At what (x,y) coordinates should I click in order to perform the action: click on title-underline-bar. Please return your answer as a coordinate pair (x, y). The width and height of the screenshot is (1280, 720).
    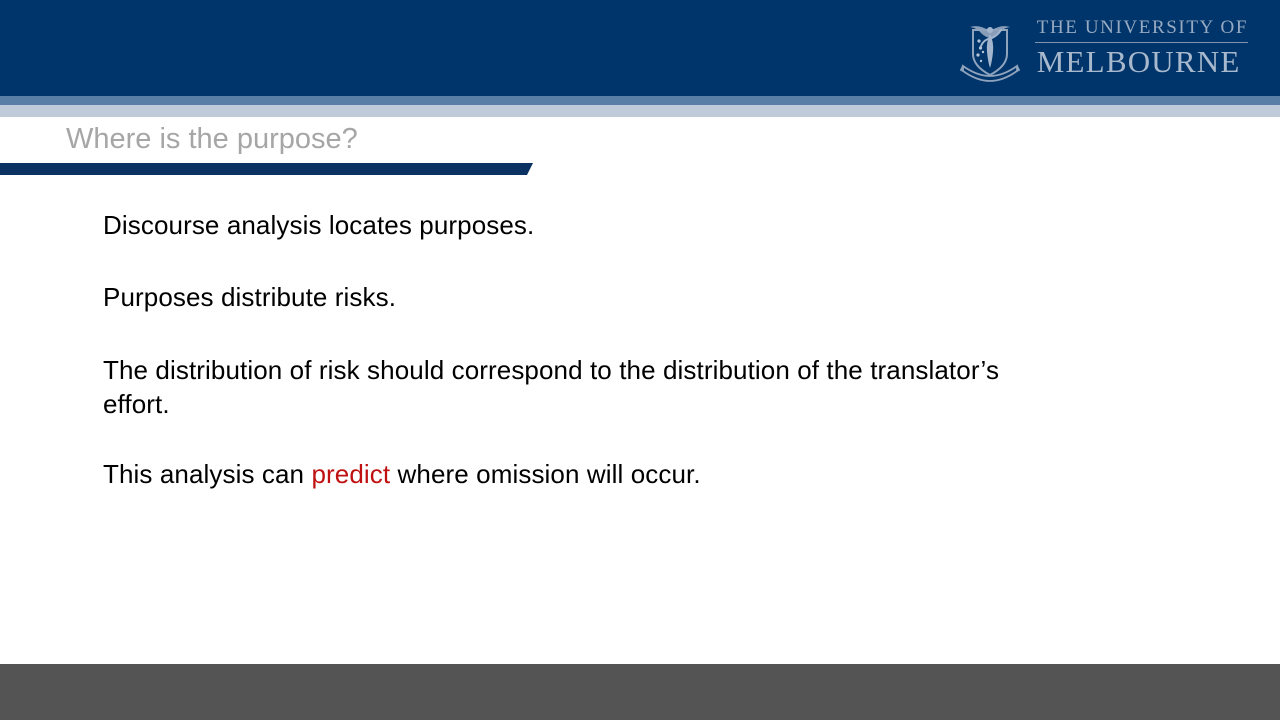
    Looking at the image, I should click on (266, 169).